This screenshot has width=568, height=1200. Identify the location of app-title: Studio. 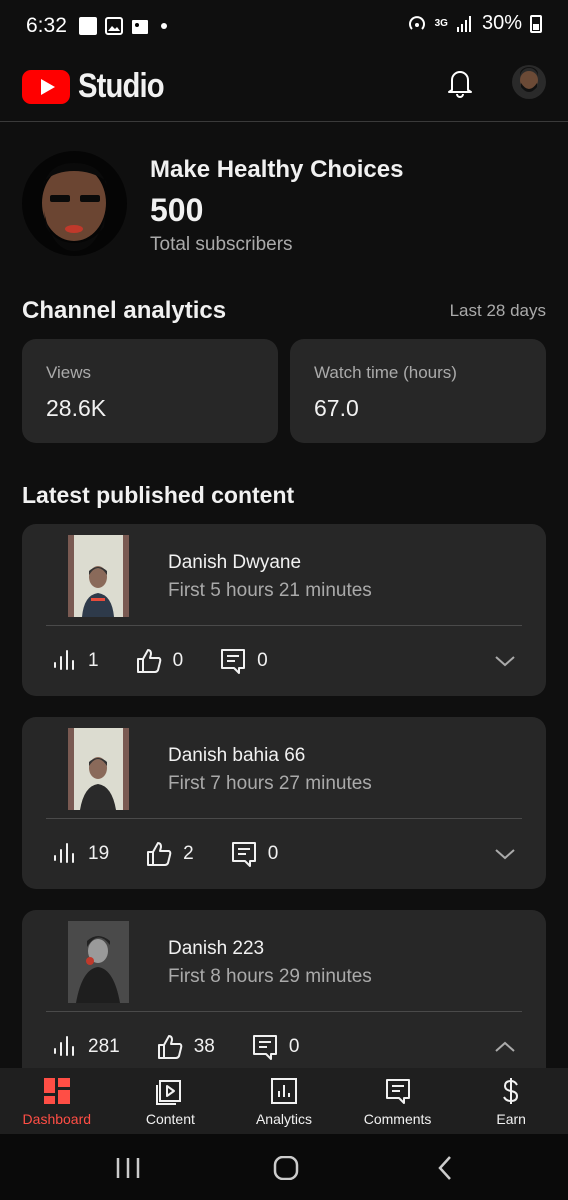
(121, 86).